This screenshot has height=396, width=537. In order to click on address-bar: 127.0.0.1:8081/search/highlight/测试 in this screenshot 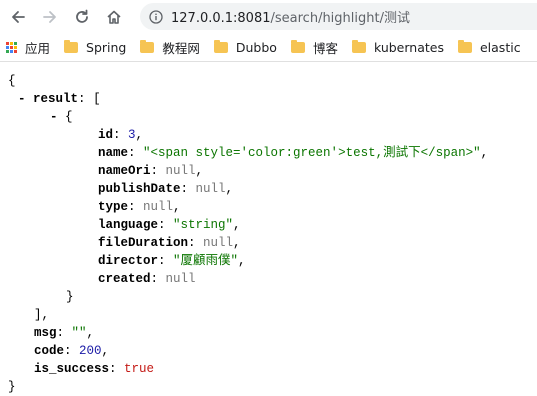, I will do `click(338, 16)`.